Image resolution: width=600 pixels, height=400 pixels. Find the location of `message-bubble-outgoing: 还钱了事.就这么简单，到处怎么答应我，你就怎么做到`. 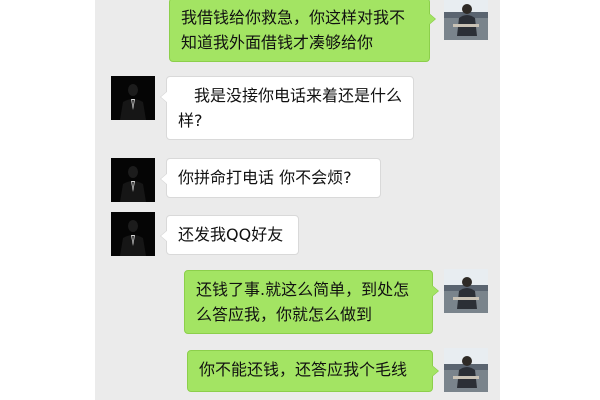

message-bubble-outgoing: 还钱了事.就这么简单，到处怎么答应我，你就怎么做到 is located at coordinates (311, 302).